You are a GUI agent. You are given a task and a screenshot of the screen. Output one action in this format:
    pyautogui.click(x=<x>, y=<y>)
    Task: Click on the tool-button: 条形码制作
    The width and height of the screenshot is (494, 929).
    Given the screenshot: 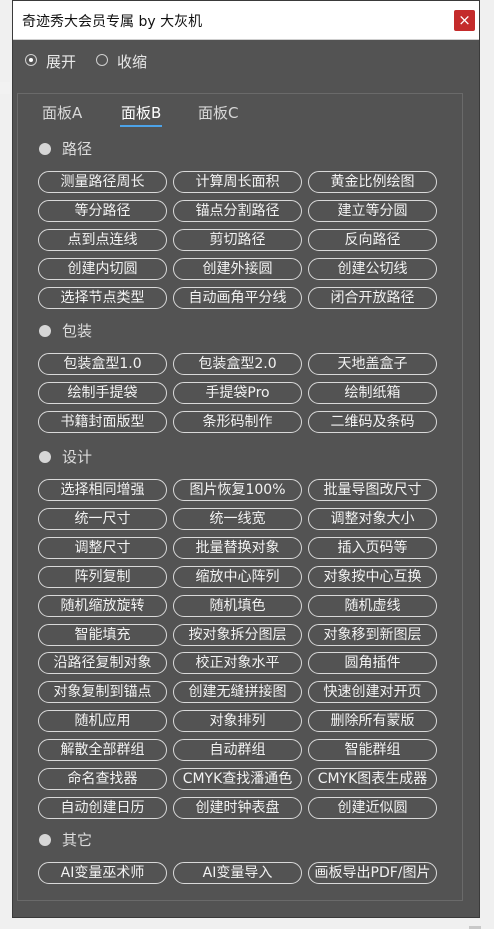 What is the action you would take?
    pyautogui.click(x=237, y=422)
    